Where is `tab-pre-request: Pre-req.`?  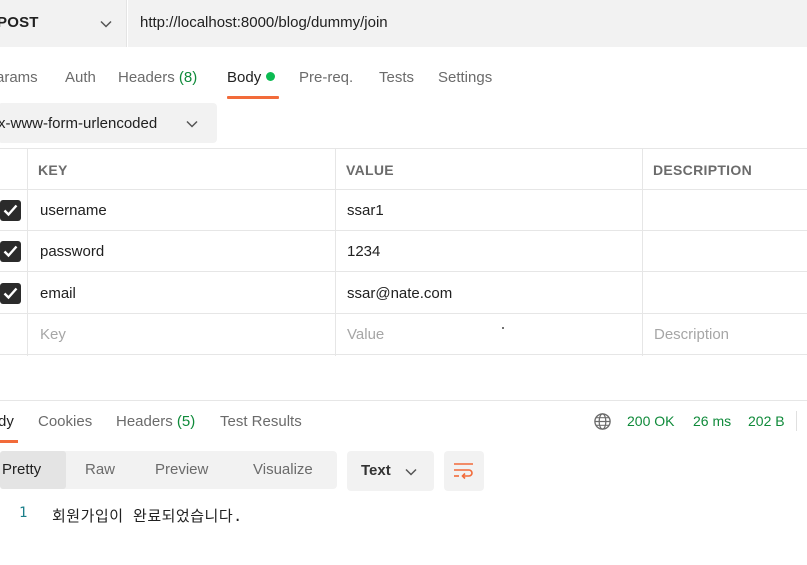
tab-pre-request: Pre-req. is located at coordinates (326, 77).